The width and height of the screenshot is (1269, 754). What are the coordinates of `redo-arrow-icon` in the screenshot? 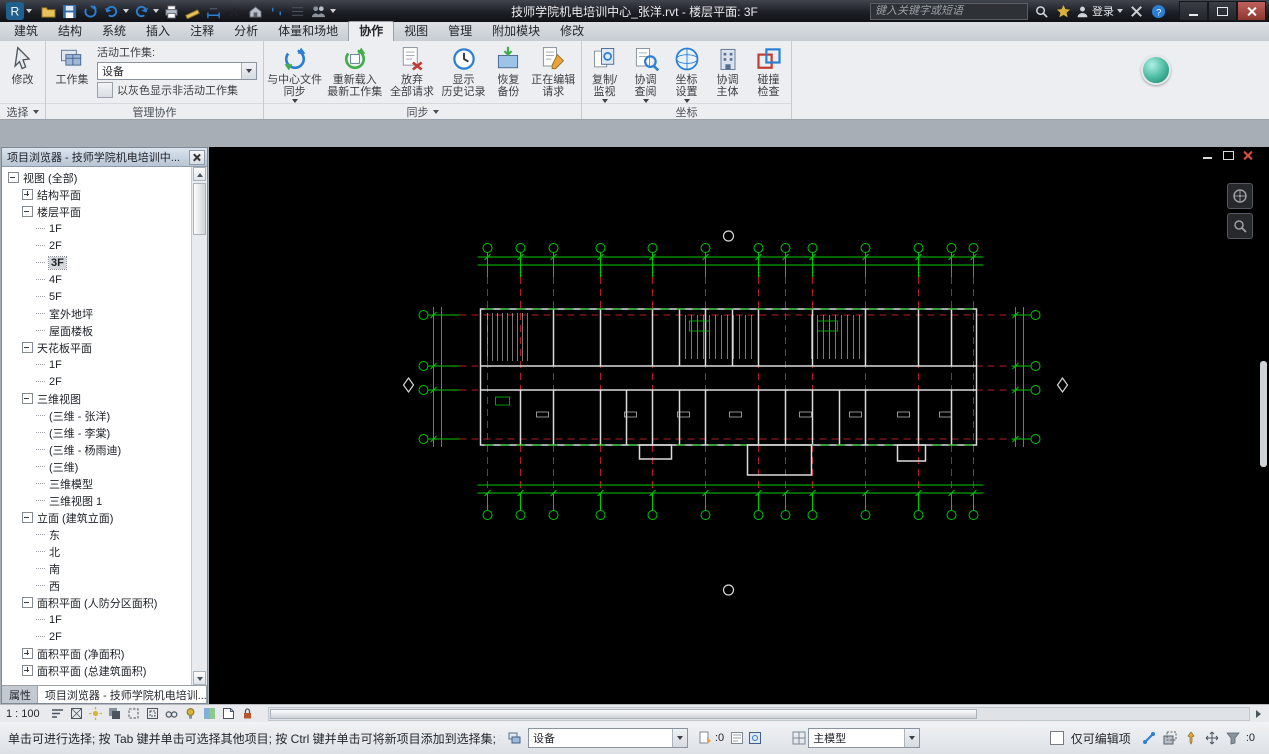 It's located at (156, 11).